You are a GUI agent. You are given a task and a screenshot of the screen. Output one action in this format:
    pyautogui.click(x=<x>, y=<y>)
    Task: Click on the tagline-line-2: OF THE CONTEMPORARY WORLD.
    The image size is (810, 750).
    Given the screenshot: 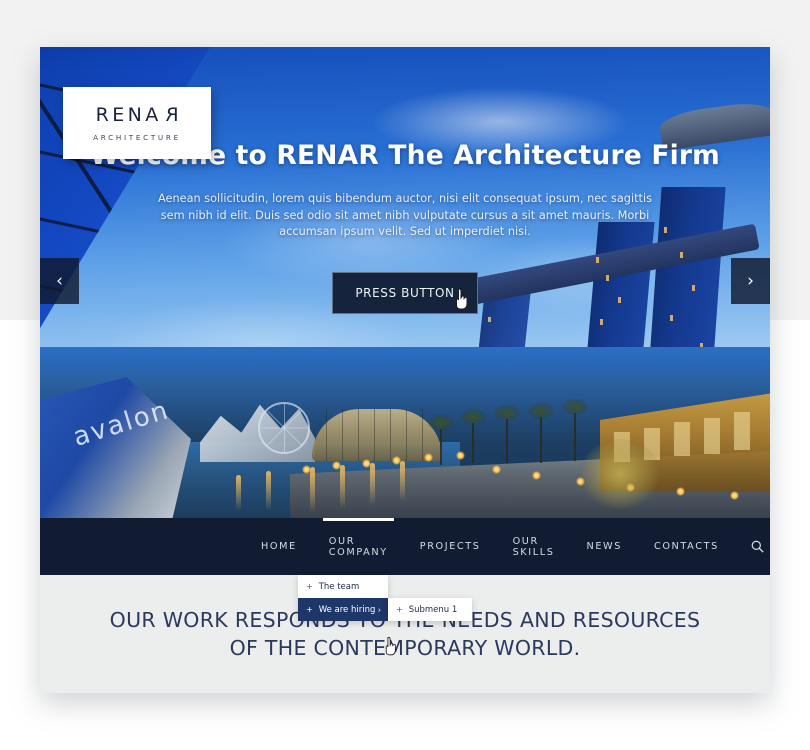 What is the action you would take?
    pyautogui.click(x=405, y=648)
    